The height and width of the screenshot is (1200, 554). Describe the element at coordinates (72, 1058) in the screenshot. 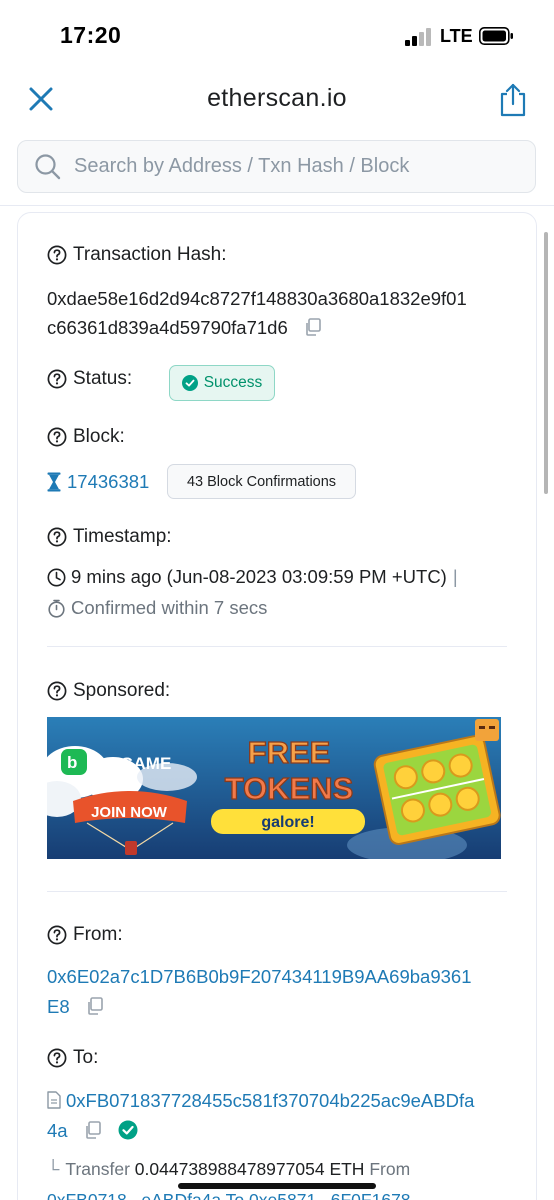

I see `to-label: To:` at that location.